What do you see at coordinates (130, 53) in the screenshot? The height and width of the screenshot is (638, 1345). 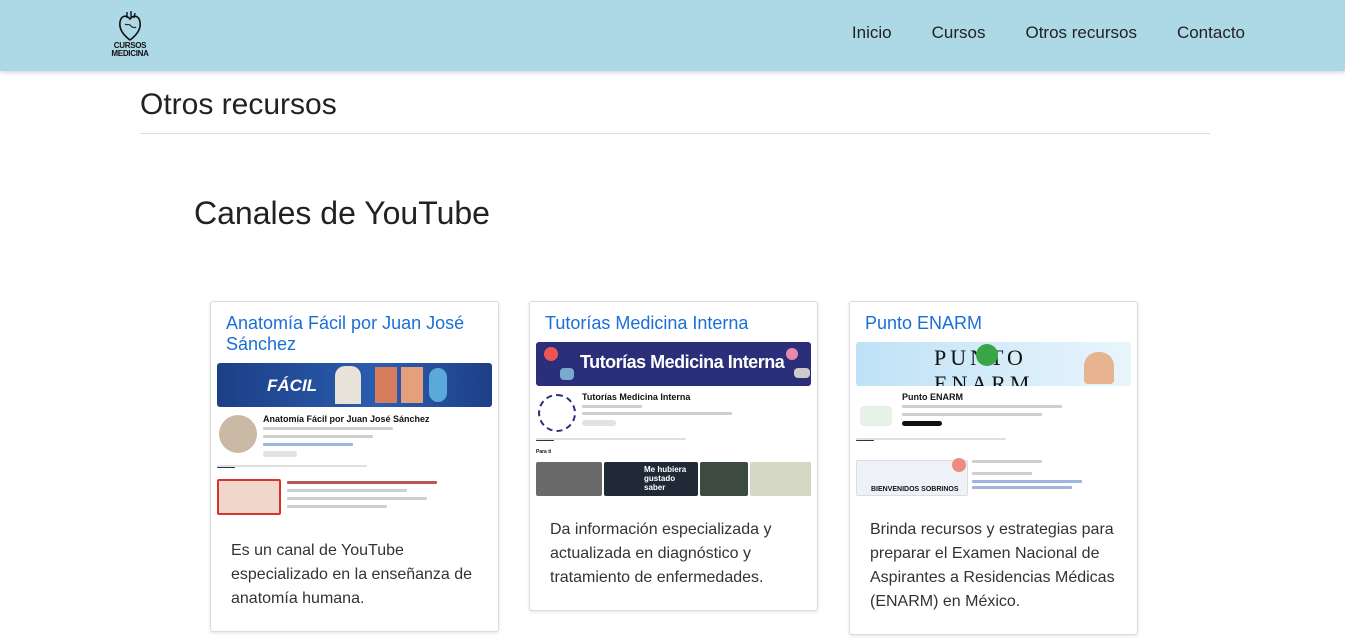 I see `logo-text-line2: MEDICINA` at bounding box center [130, 53].